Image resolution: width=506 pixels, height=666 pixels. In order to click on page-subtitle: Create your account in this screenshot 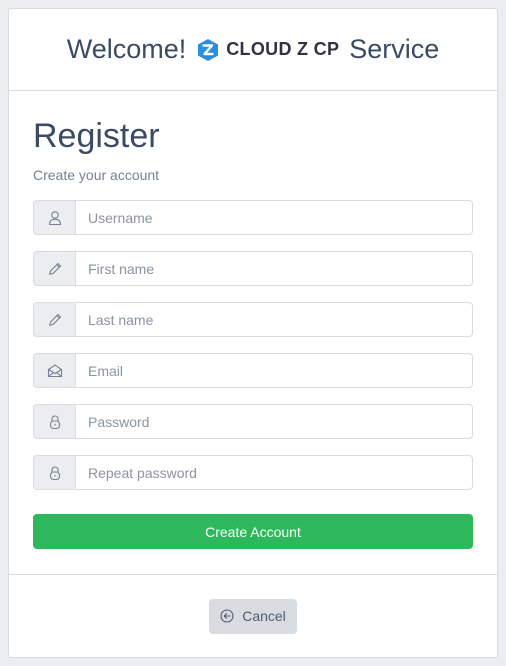, I will do `click(96, 175)`.